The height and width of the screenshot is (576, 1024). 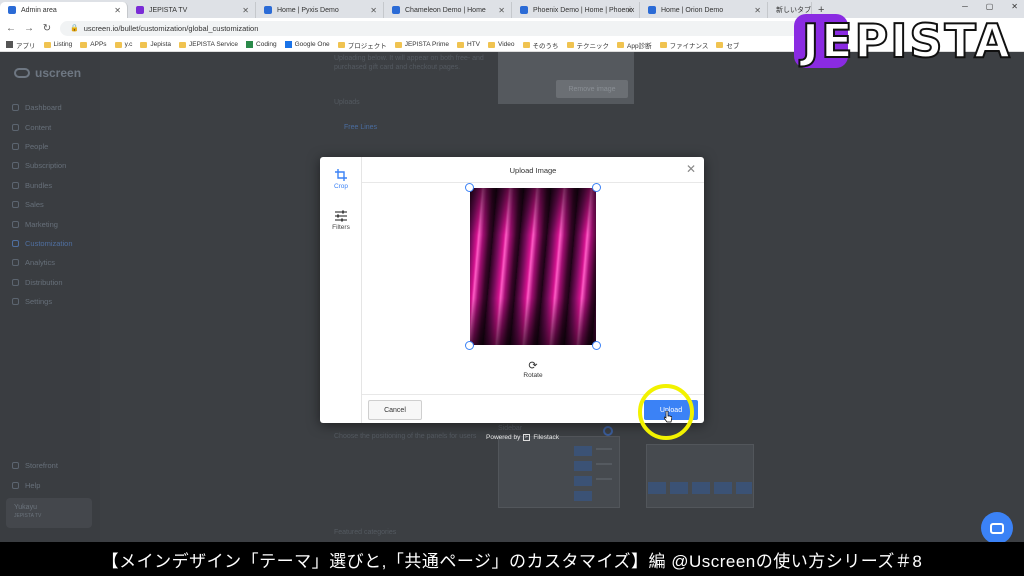 I want to click on background-image-preview: Remove image, so click(x=566, y=78).